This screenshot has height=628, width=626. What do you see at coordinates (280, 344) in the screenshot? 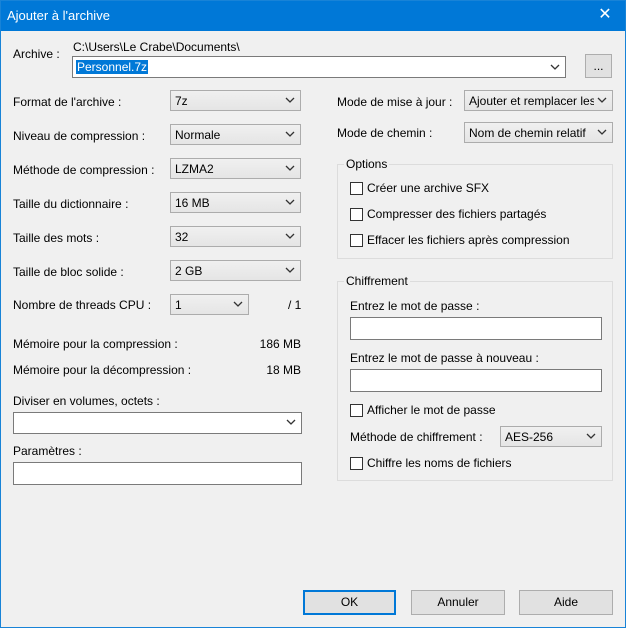
I see `mem-comp-value: 186 MB` at bounding box center [280, 344].